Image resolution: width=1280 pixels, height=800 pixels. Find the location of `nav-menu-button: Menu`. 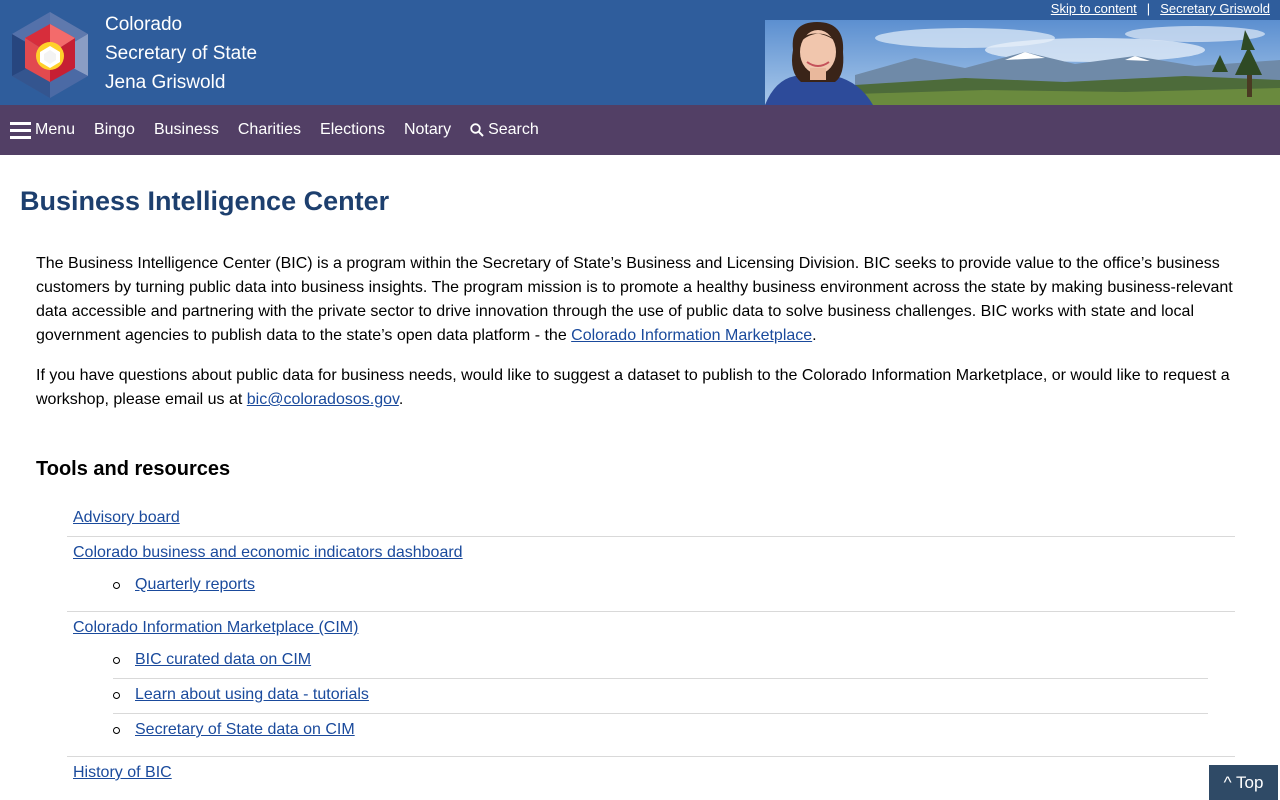

nav-menu-button: Menu is located at coordinates (42, 130).